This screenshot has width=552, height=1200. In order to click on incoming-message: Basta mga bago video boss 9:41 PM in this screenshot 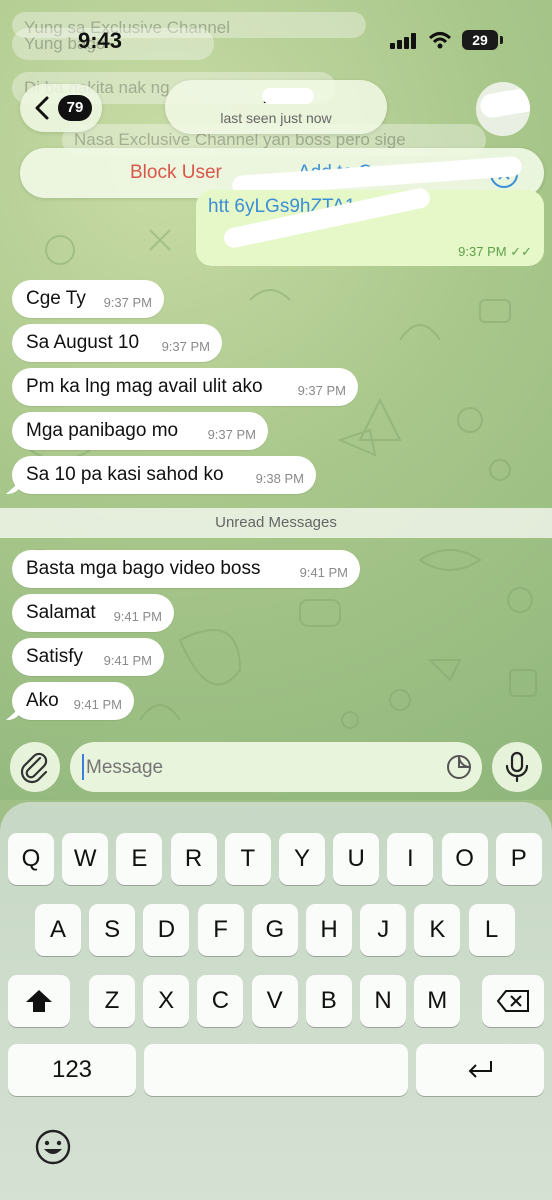, I will do `click(186, 569)`.